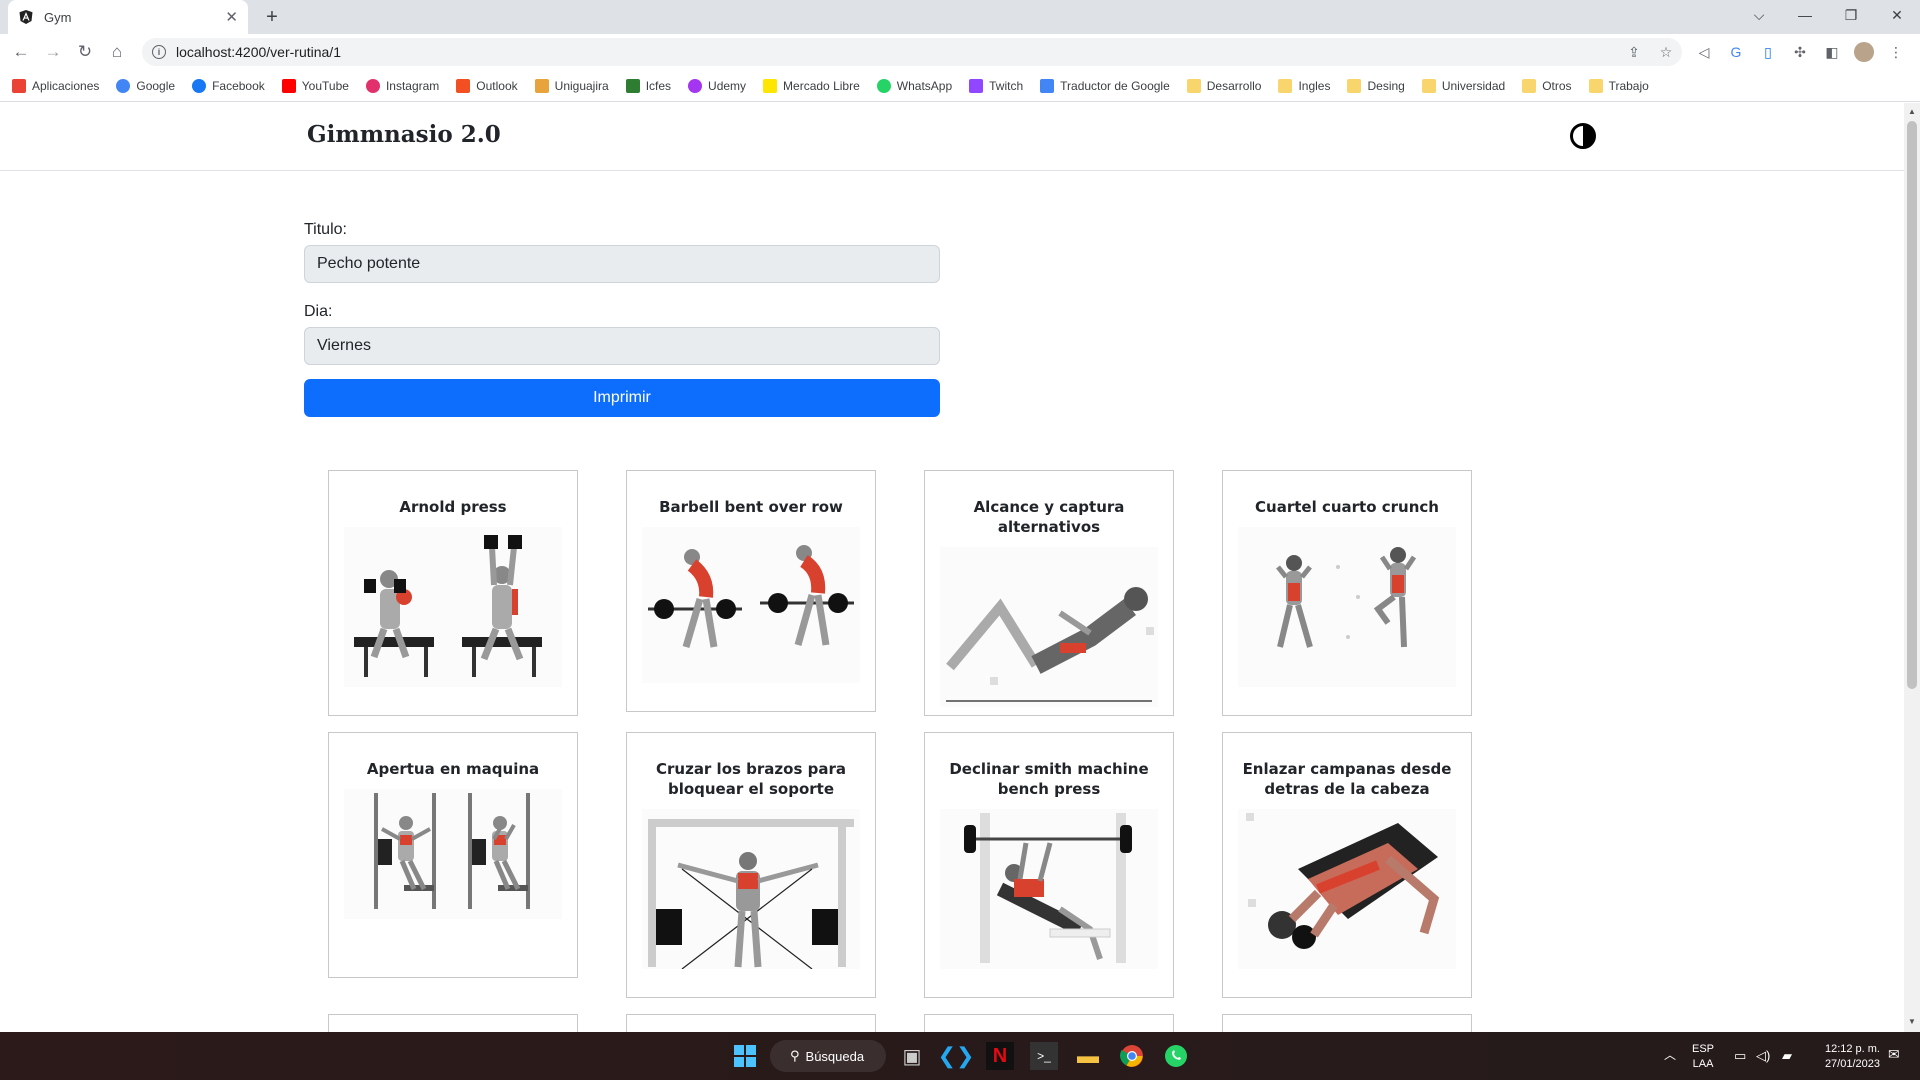 The width and height of the screenshot is (1920, 1080). Describe the element at coordinates (751, 591) in the screenshot. I see `exercise-card: Barbell bent over row` at that location.